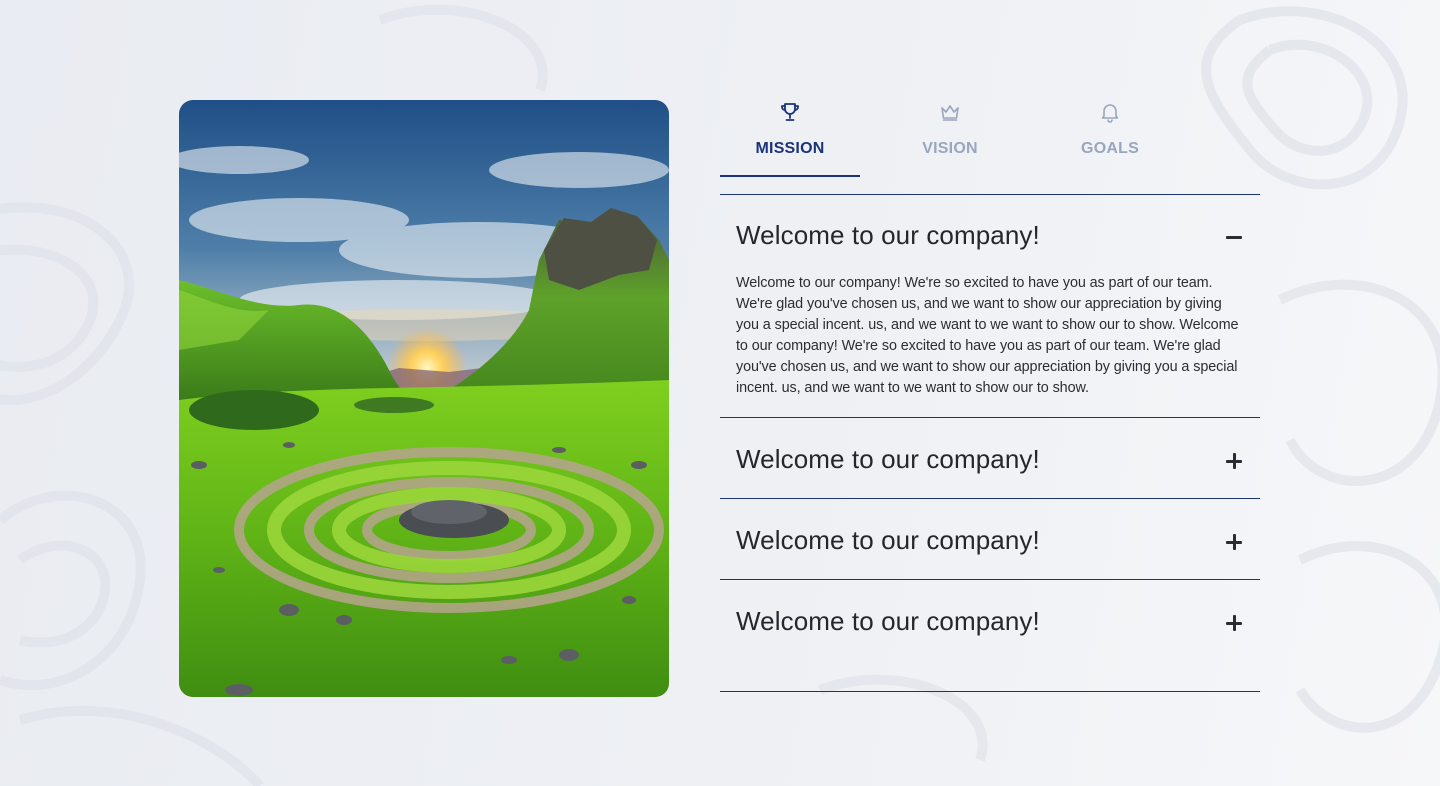 Image resolution: width=1440 pixels, height=786 pixels. What do you see at coordinates (1110, 112) in the screenshot?
I see `bell-icon` at bounding box center [1110, 112].